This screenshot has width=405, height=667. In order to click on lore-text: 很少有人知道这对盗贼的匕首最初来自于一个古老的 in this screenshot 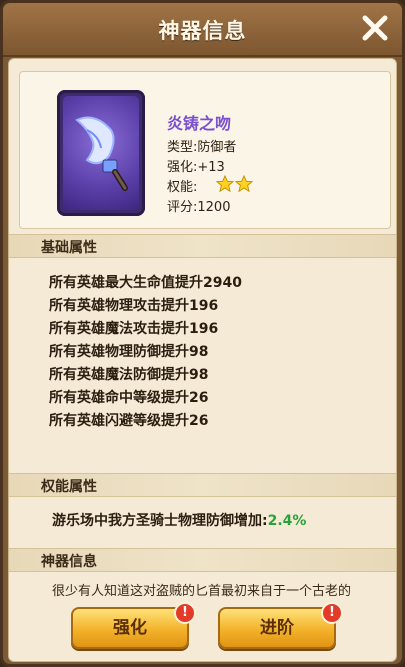, I will do `click(202, 591)`.